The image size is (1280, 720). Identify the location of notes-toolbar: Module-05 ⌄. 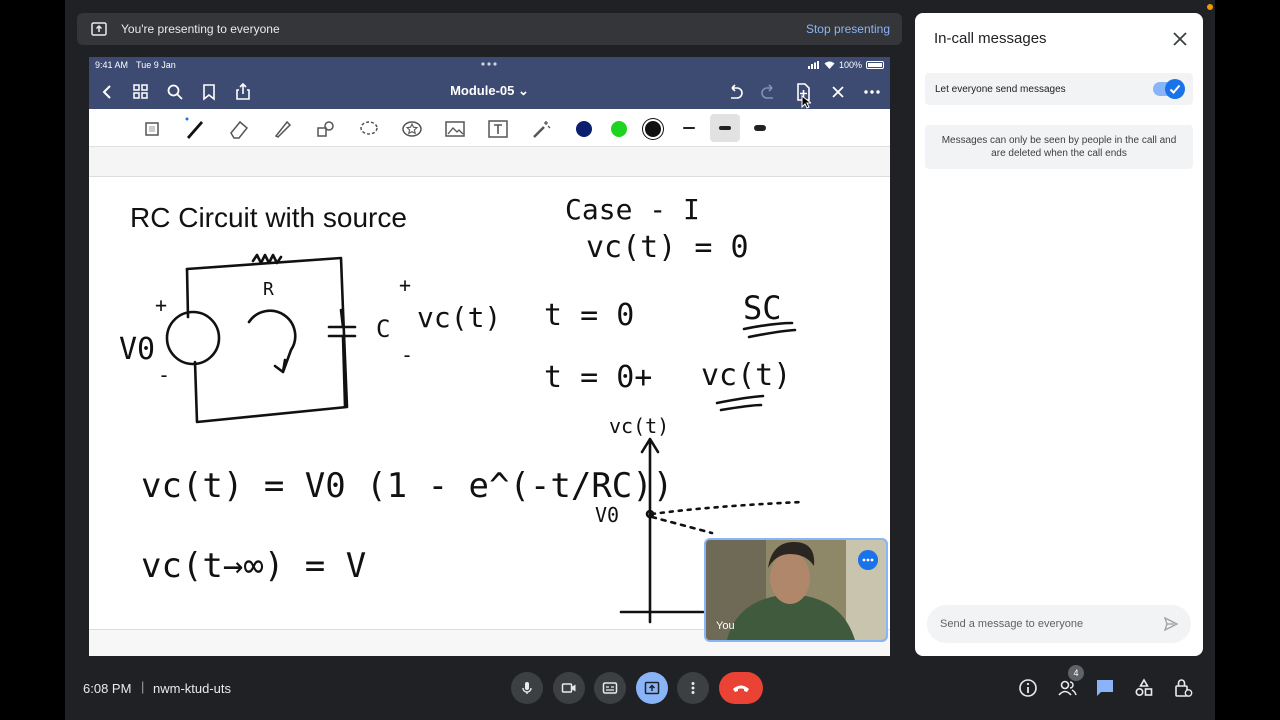
(489, 91).